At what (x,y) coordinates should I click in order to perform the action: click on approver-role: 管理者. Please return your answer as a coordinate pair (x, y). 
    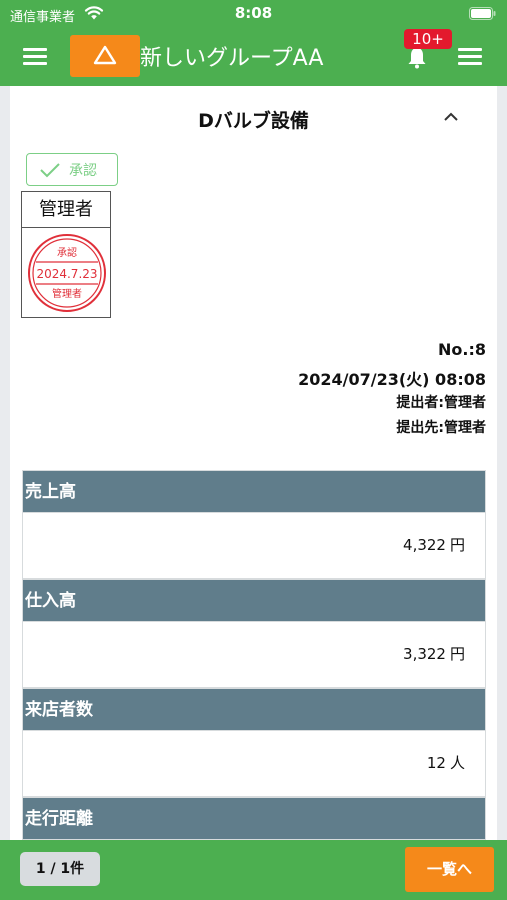
    Looking at the image, I should click on (66, 210).